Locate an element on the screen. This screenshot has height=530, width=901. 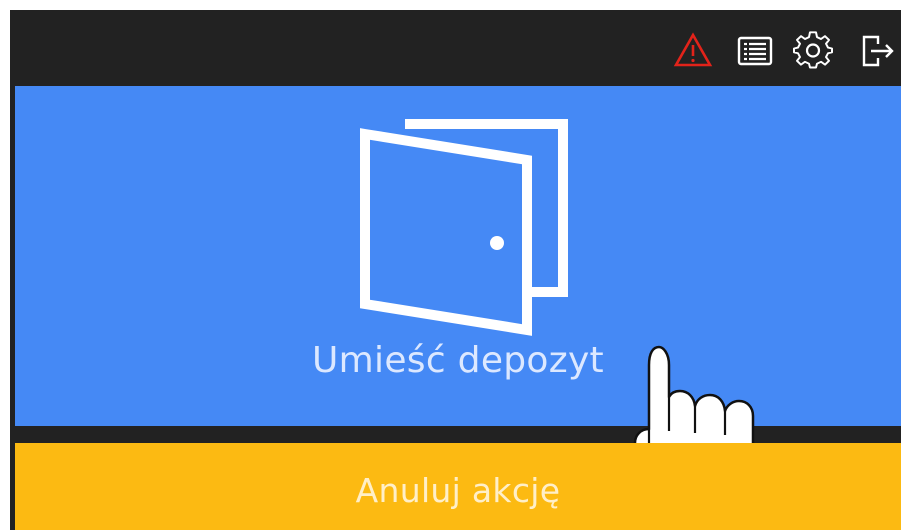
deposit-label: Umieść depozyt is located at coordinates (458, 360).